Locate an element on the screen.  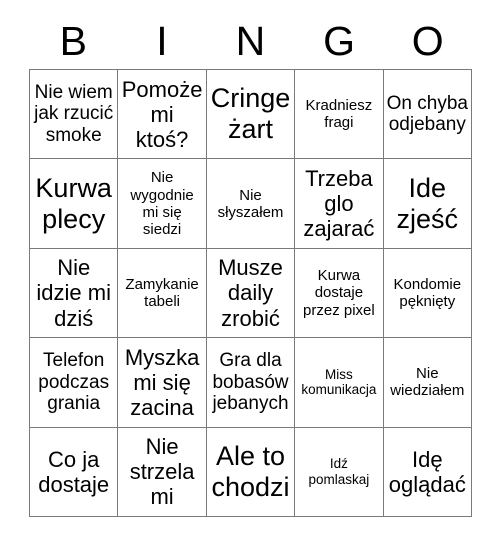
bingo-header-row: B I N G O is located at coordinates (250, 41).